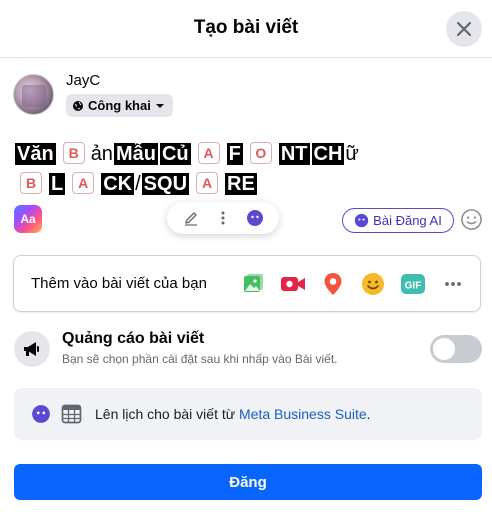 This screenshot has width=492, height=512. I want to click on more-dots-icon, so click(453, 284).